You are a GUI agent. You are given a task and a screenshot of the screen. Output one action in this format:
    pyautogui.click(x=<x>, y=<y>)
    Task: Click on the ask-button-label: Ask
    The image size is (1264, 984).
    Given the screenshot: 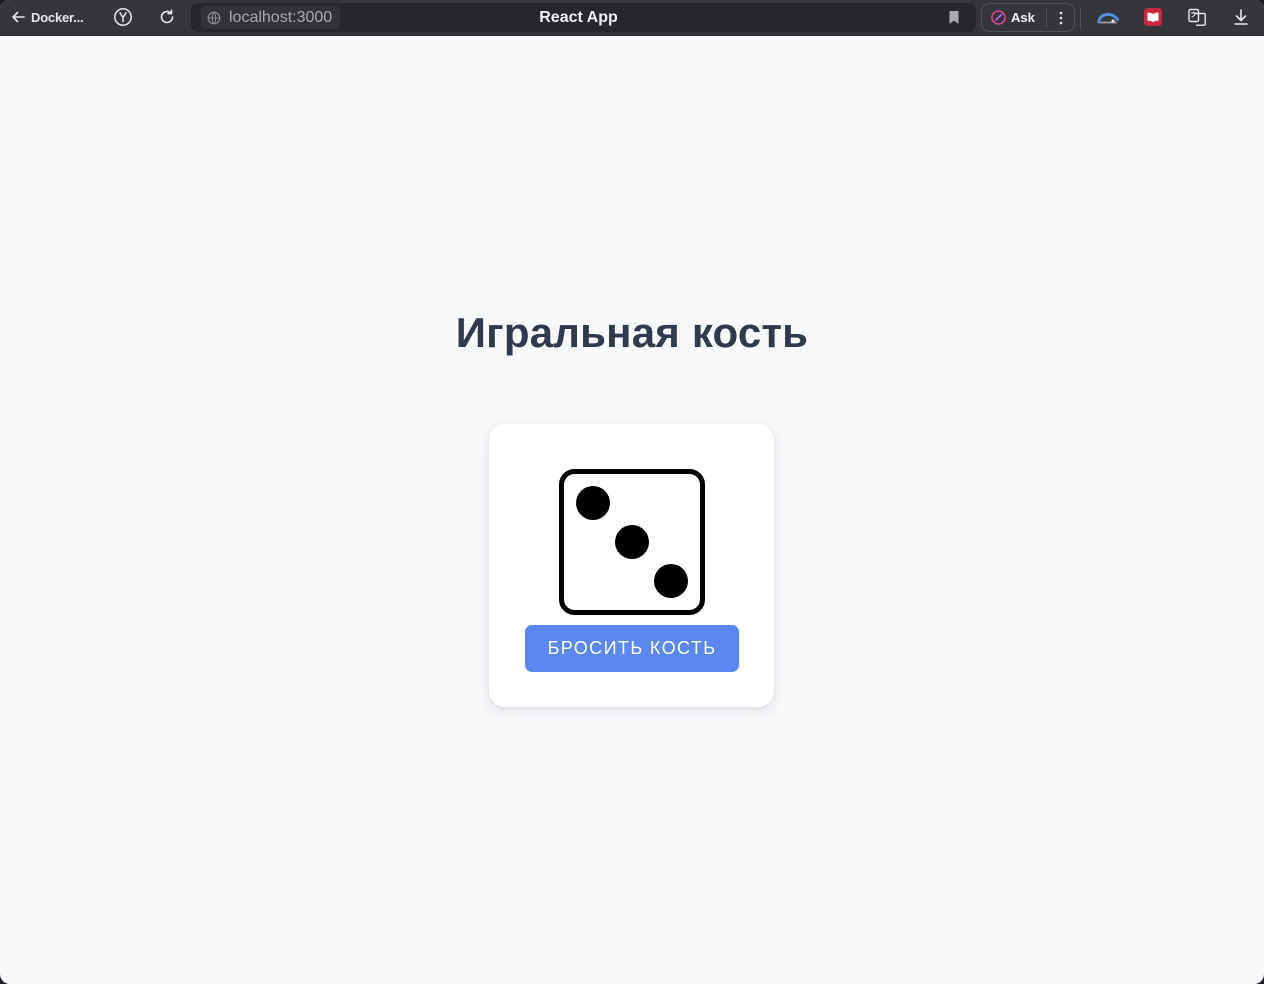 What is the action you would take?
    pyautogui.click(x=1023, y=17)
    